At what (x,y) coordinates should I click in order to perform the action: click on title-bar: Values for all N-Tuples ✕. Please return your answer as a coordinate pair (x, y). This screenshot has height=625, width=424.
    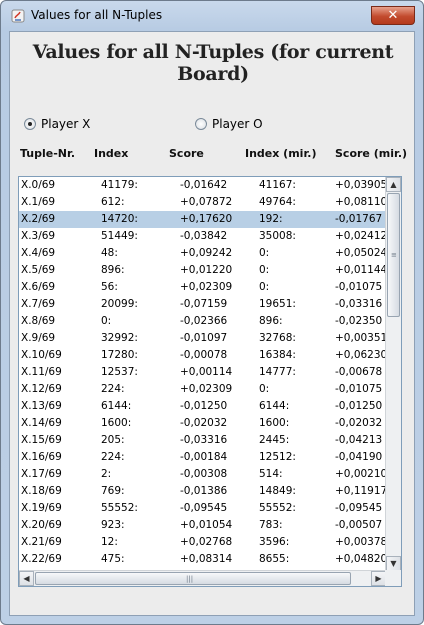
    Looking at the image, I should click on (212, 15).